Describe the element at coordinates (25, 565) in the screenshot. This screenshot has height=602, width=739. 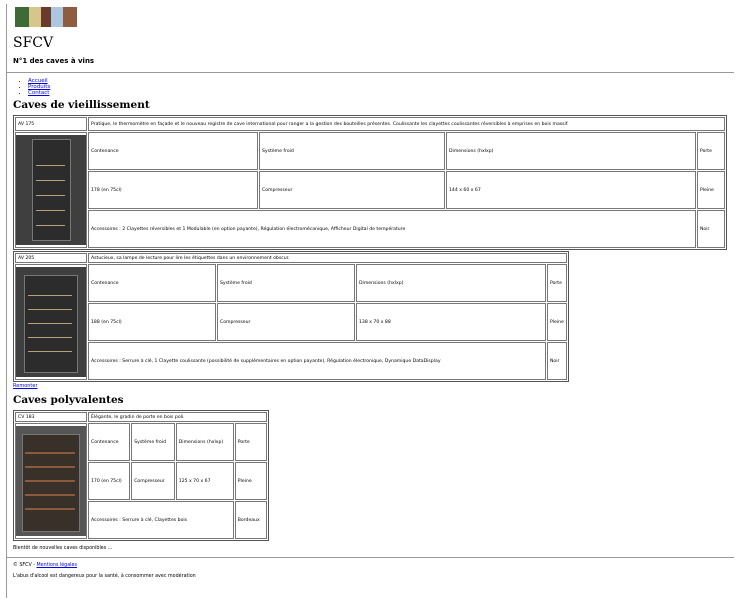
I see `copyright-text: © SFCV -` at that location.